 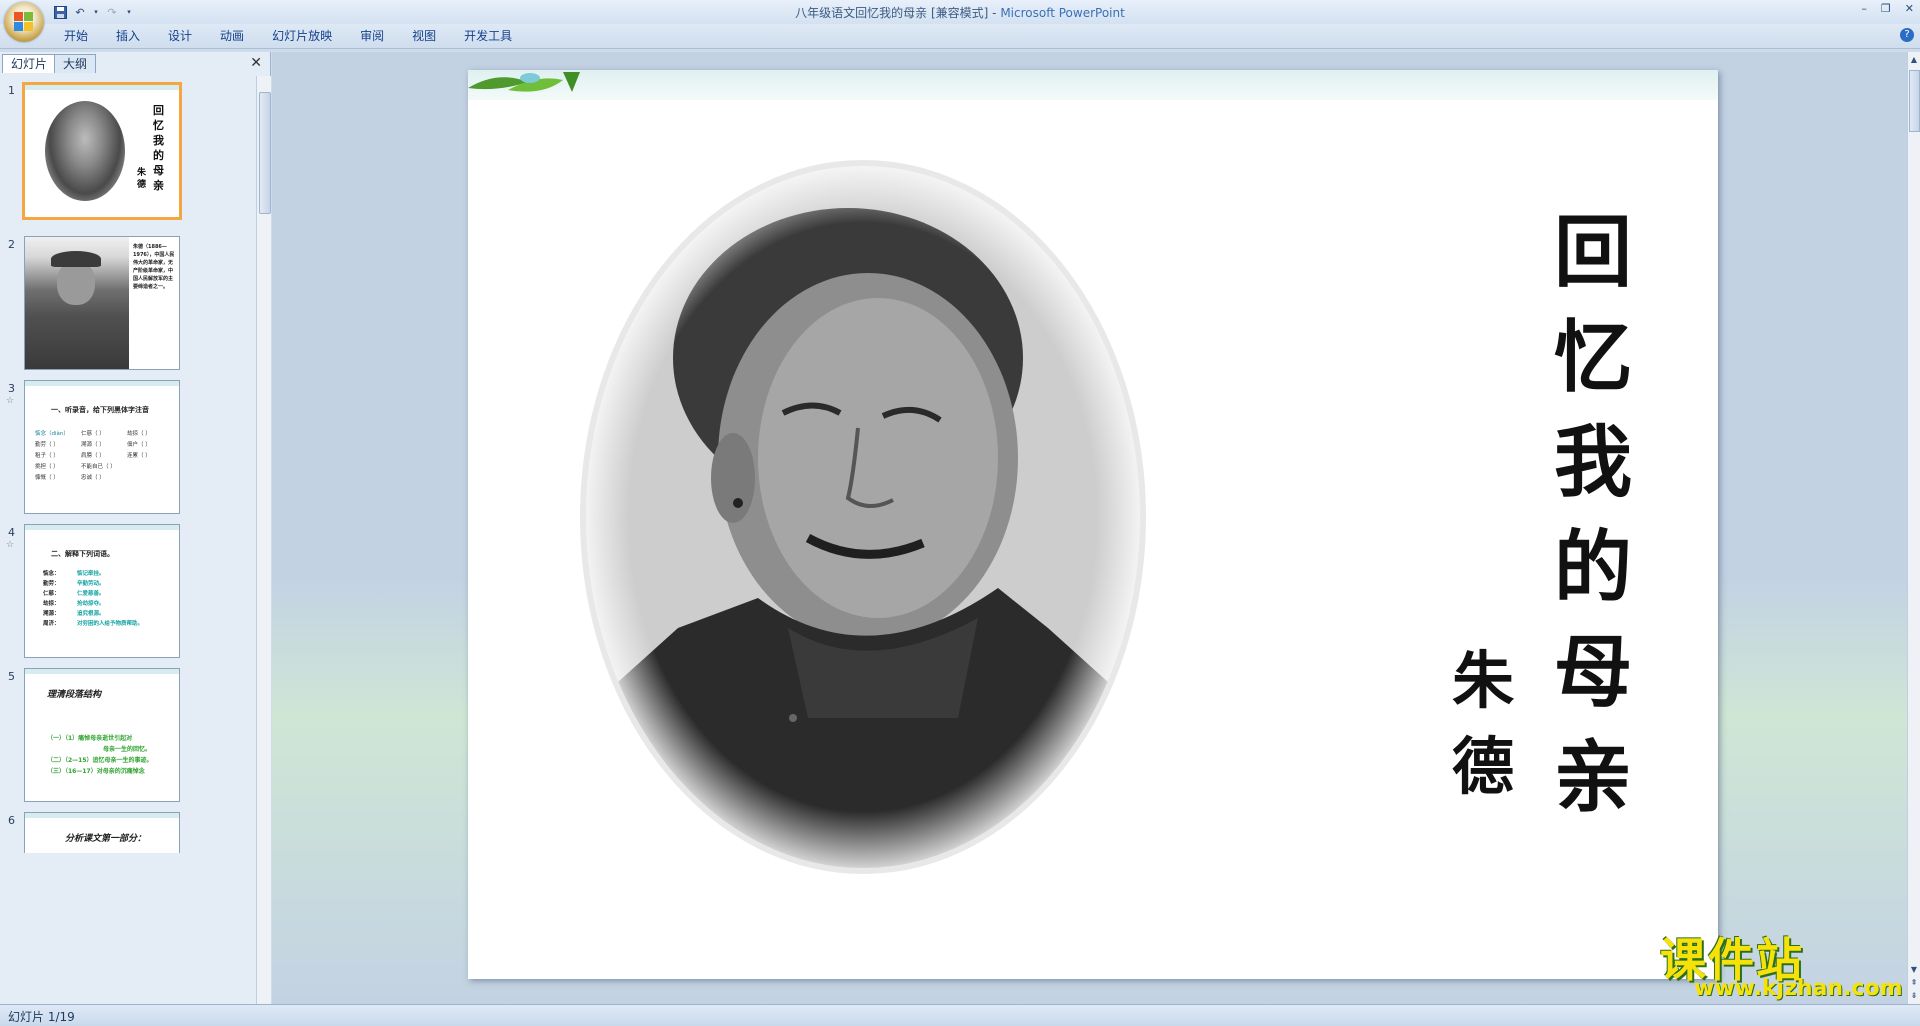 I want to click on author-char: 德, so click(x=1482, y=766).